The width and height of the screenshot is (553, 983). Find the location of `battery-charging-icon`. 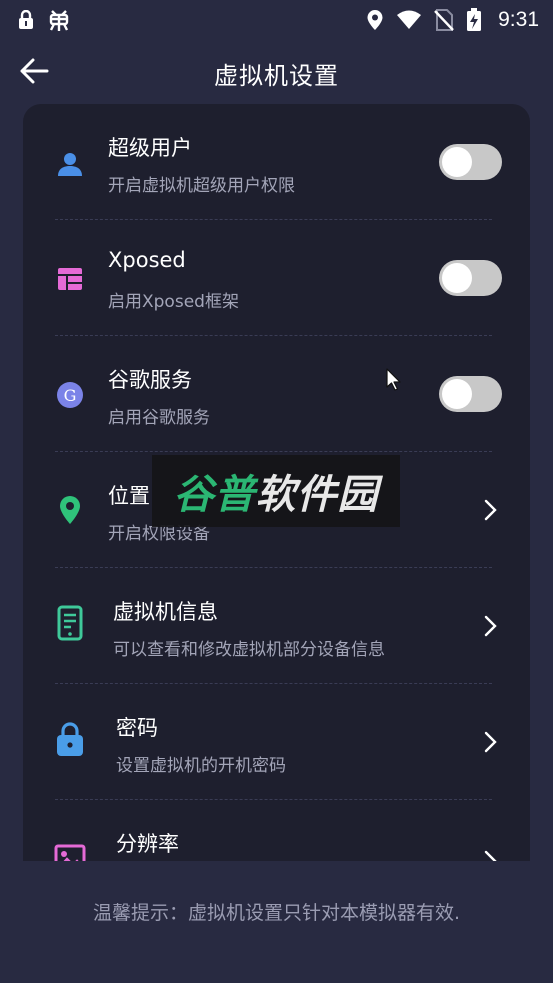

battery-charging-icon is located at coordinates (474, 19).